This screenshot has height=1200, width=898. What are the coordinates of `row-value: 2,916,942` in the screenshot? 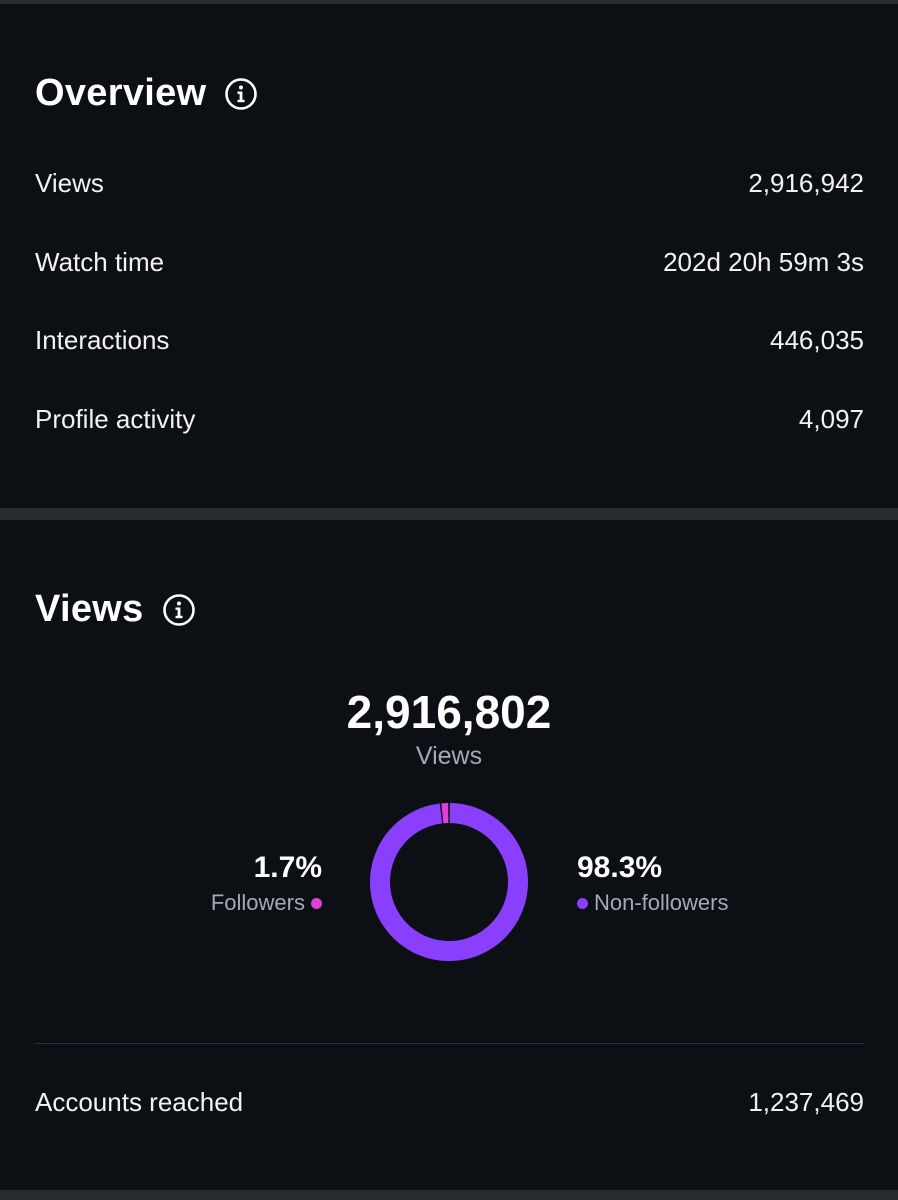 It's located at (806, 182).